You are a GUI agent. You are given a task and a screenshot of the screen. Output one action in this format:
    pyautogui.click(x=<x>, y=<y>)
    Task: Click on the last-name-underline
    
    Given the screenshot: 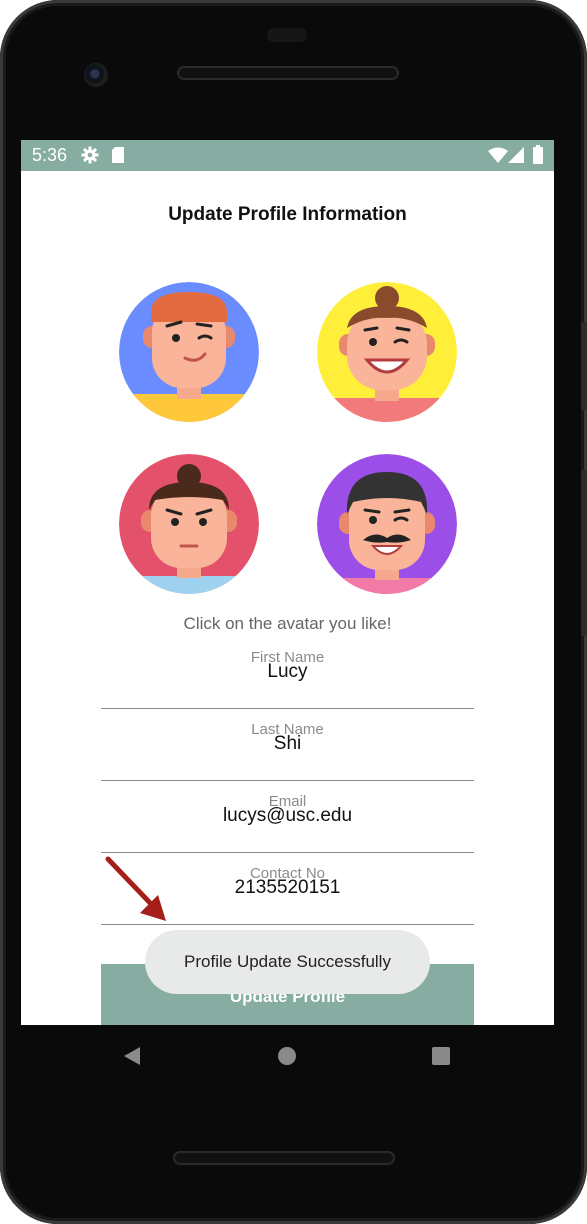 What is the action you would take?
    pyautogui.click(x=287, y=780)
    